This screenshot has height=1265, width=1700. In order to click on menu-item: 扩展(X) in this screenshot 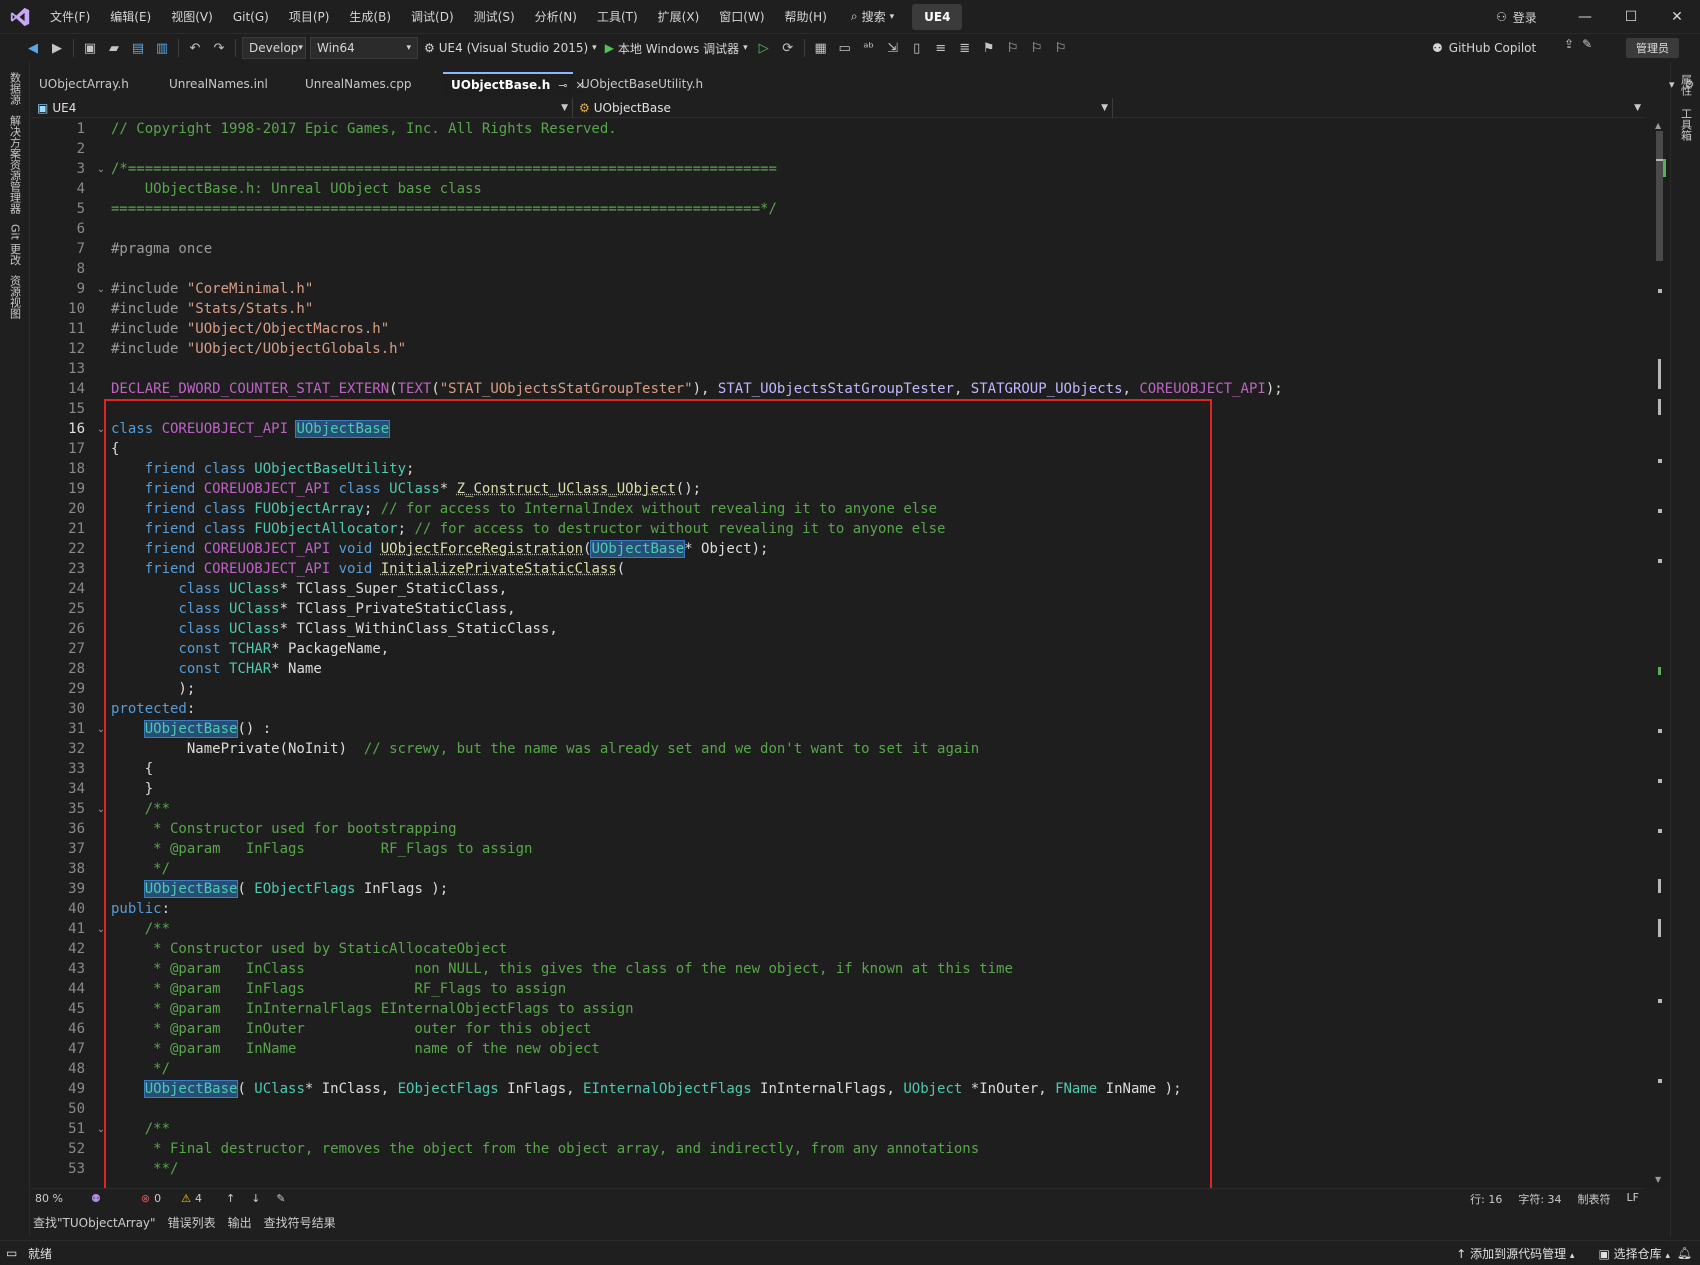, I will do `click(679, 17)`.